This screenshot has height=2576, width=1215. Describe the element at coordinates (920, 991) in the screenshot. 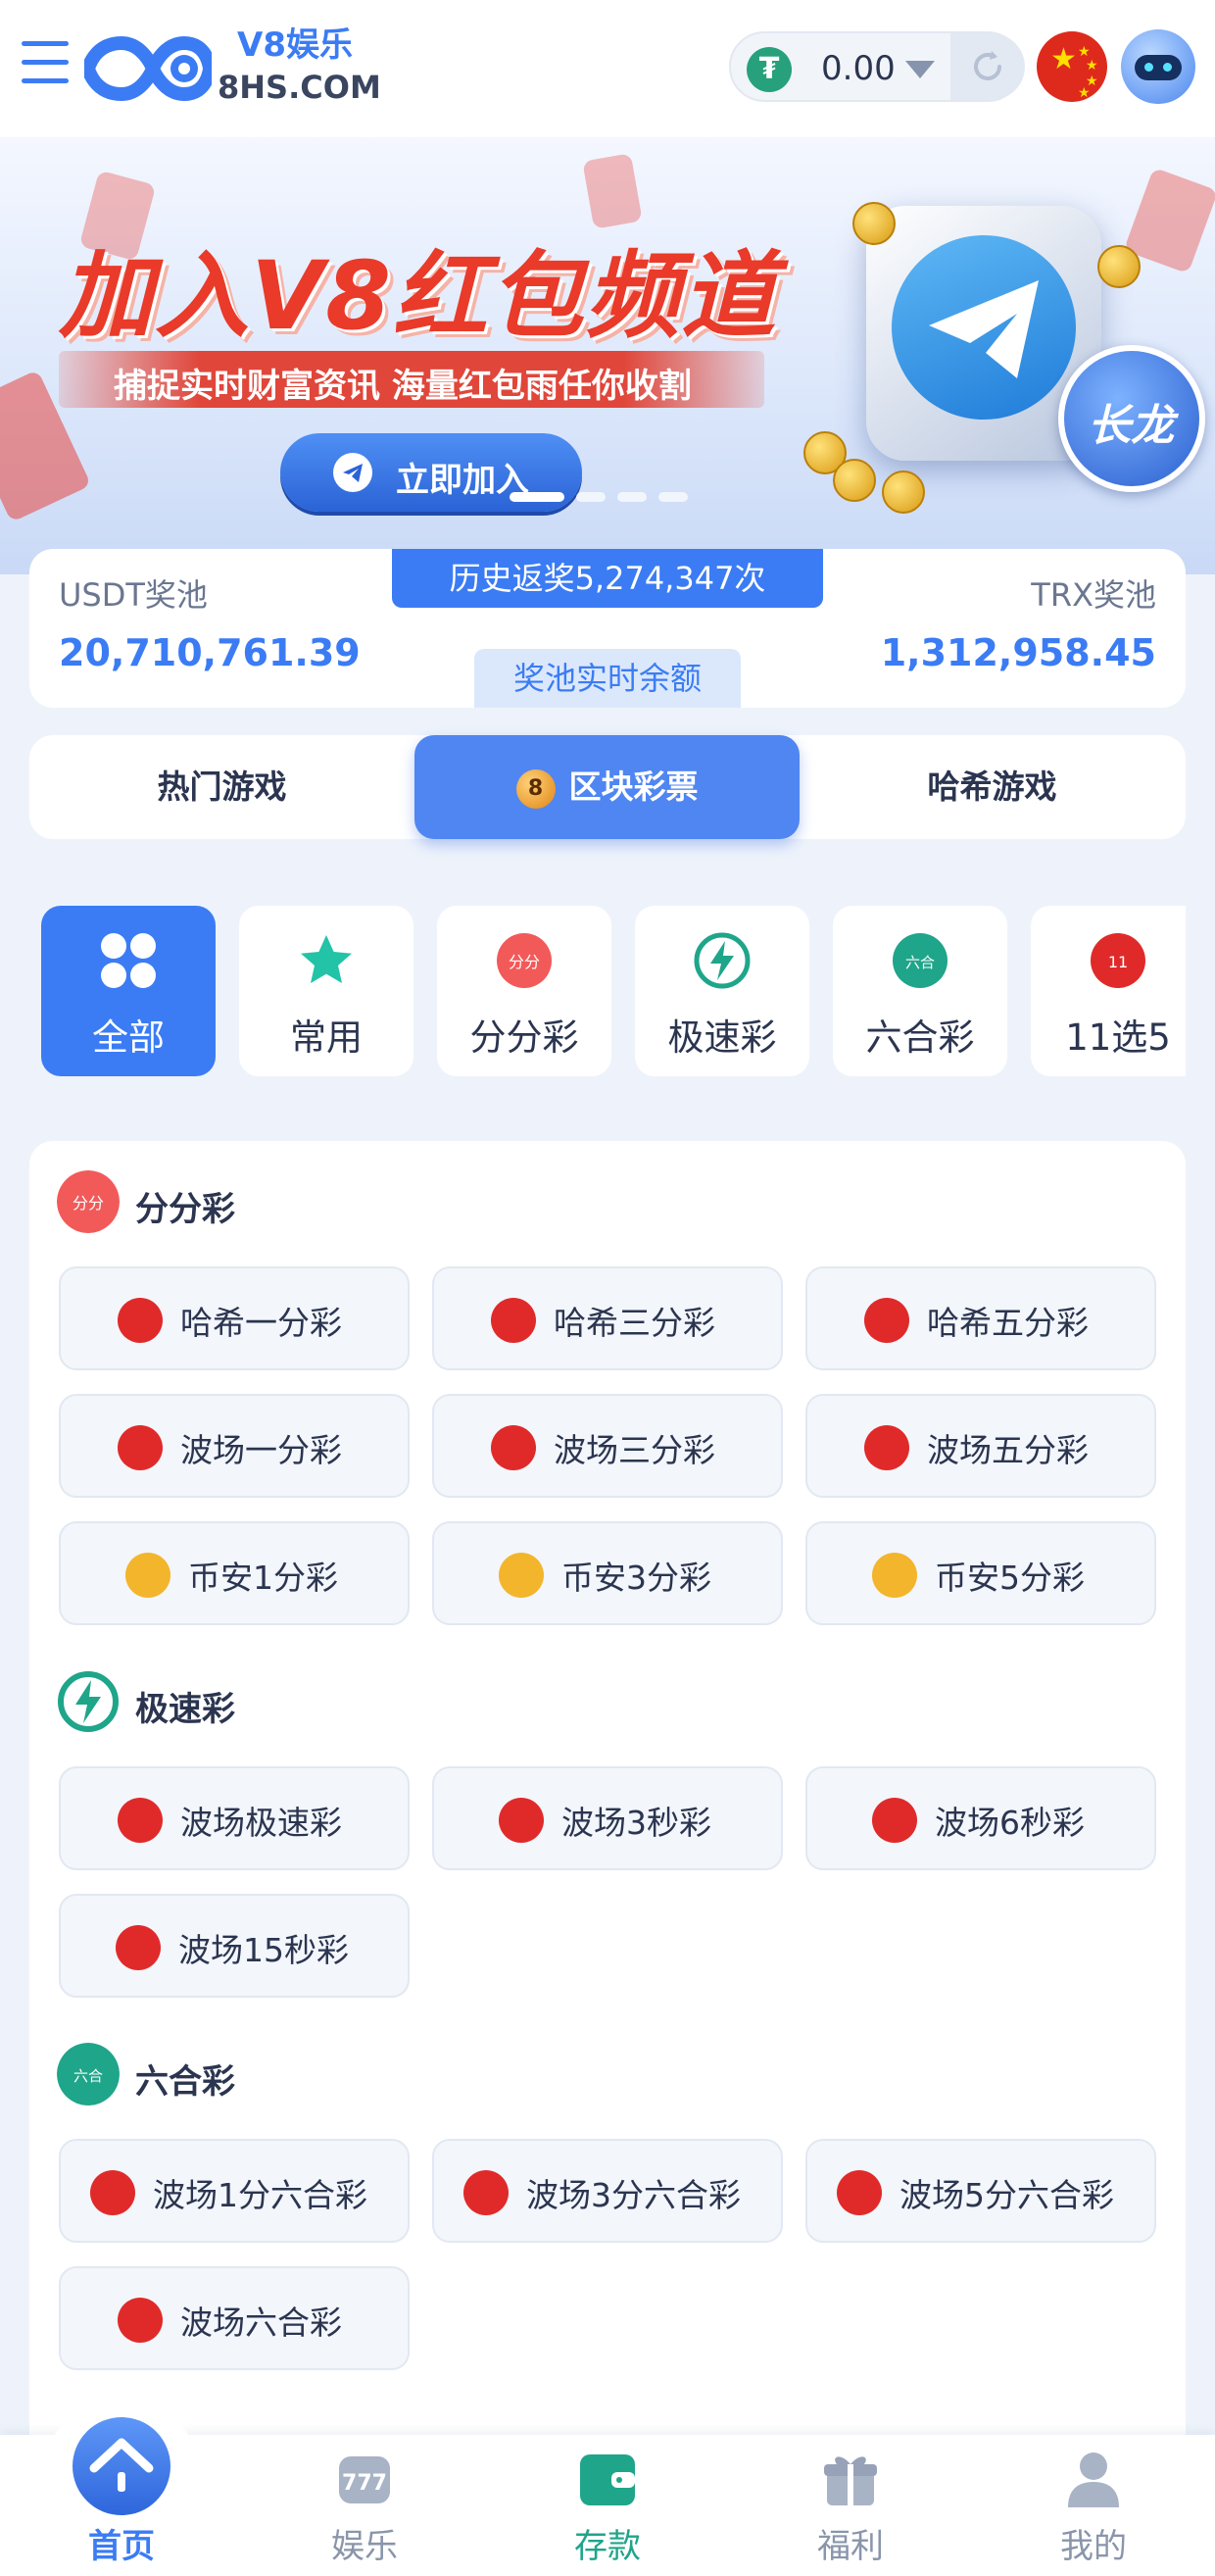

I see `category-liuhecai: 六合 六合彩` at that location.